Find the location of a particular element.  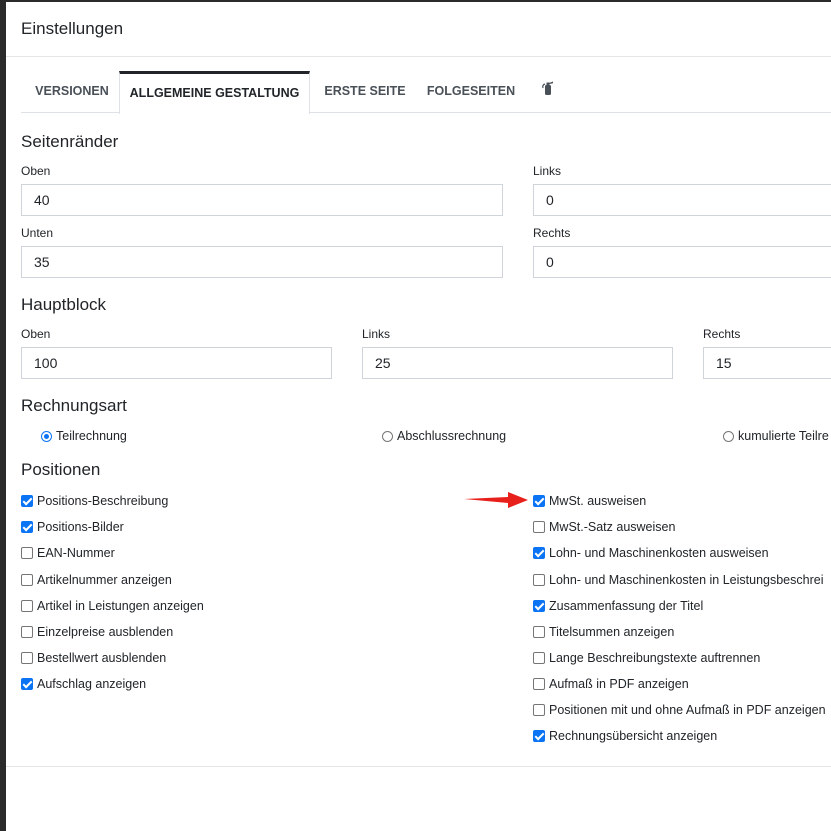

radio-label: Abschlussrechnung is located at coordinates (452, 436).